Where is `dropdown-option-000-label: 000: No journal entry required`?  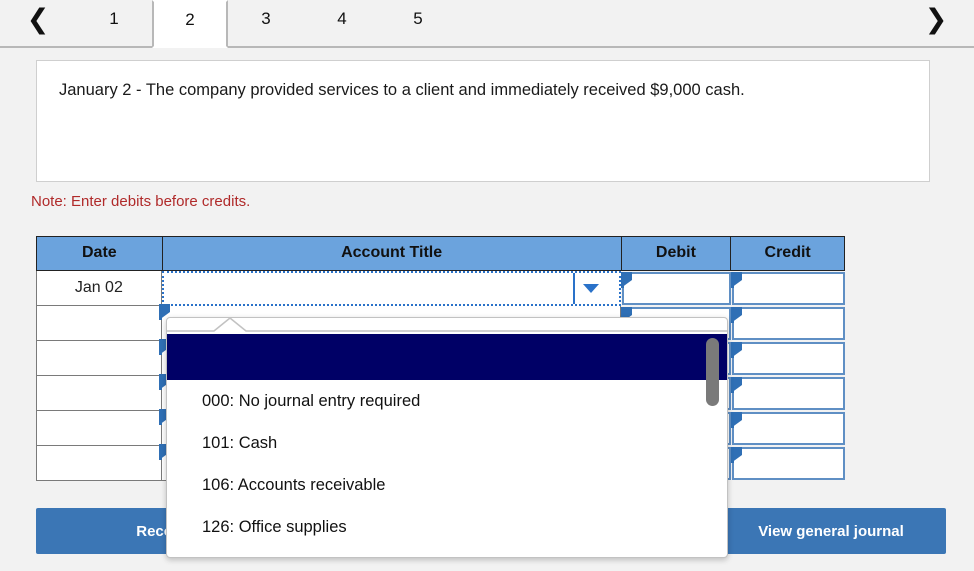
dropdown-option-000-label: 000: No journal entry required is located at coordinates (311, 400).